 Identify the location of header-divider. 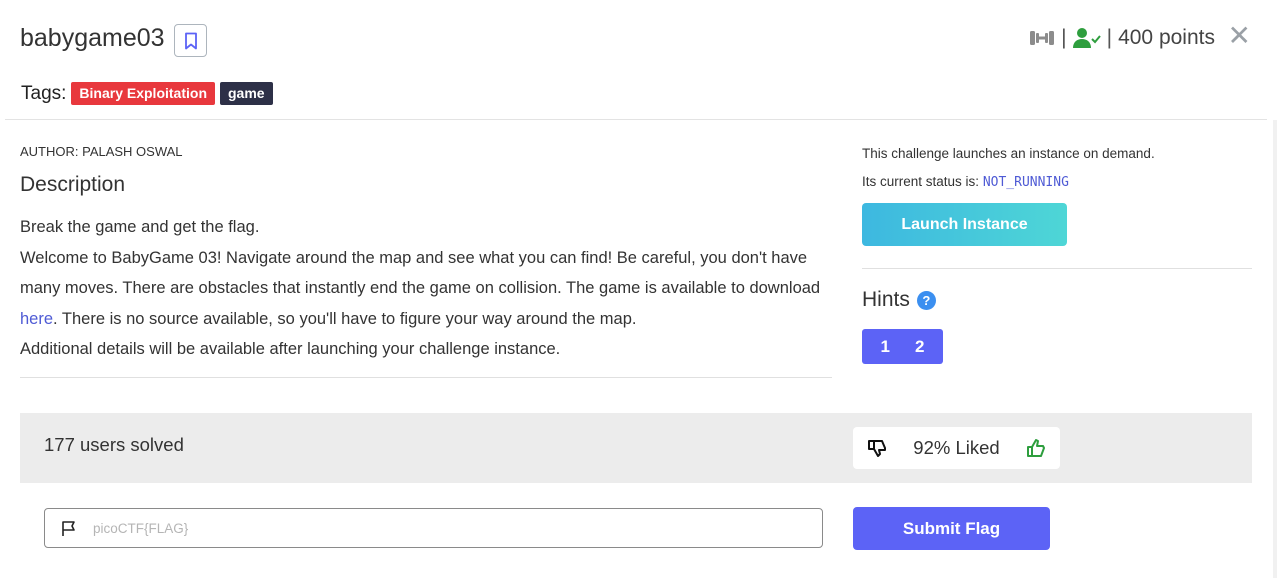
(636, 119).